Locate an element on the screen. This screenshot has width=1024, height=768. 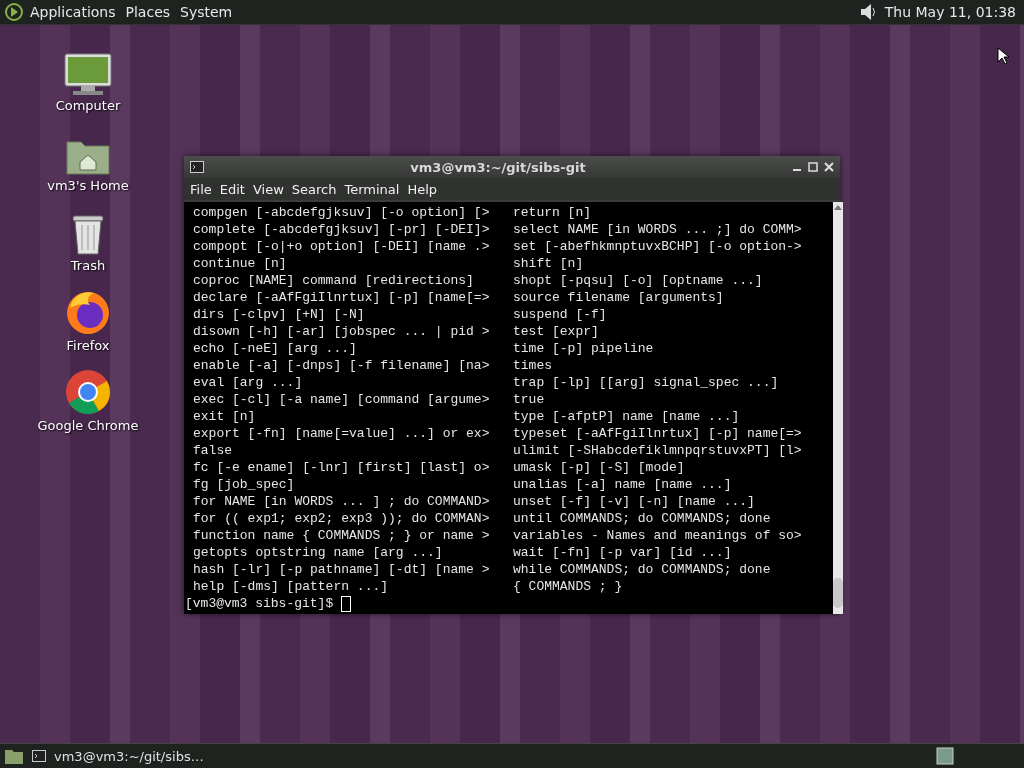
terminal-line: for NAME [in WORDS ... ] ; do COMMAND> is located at coordinates (342, 501).